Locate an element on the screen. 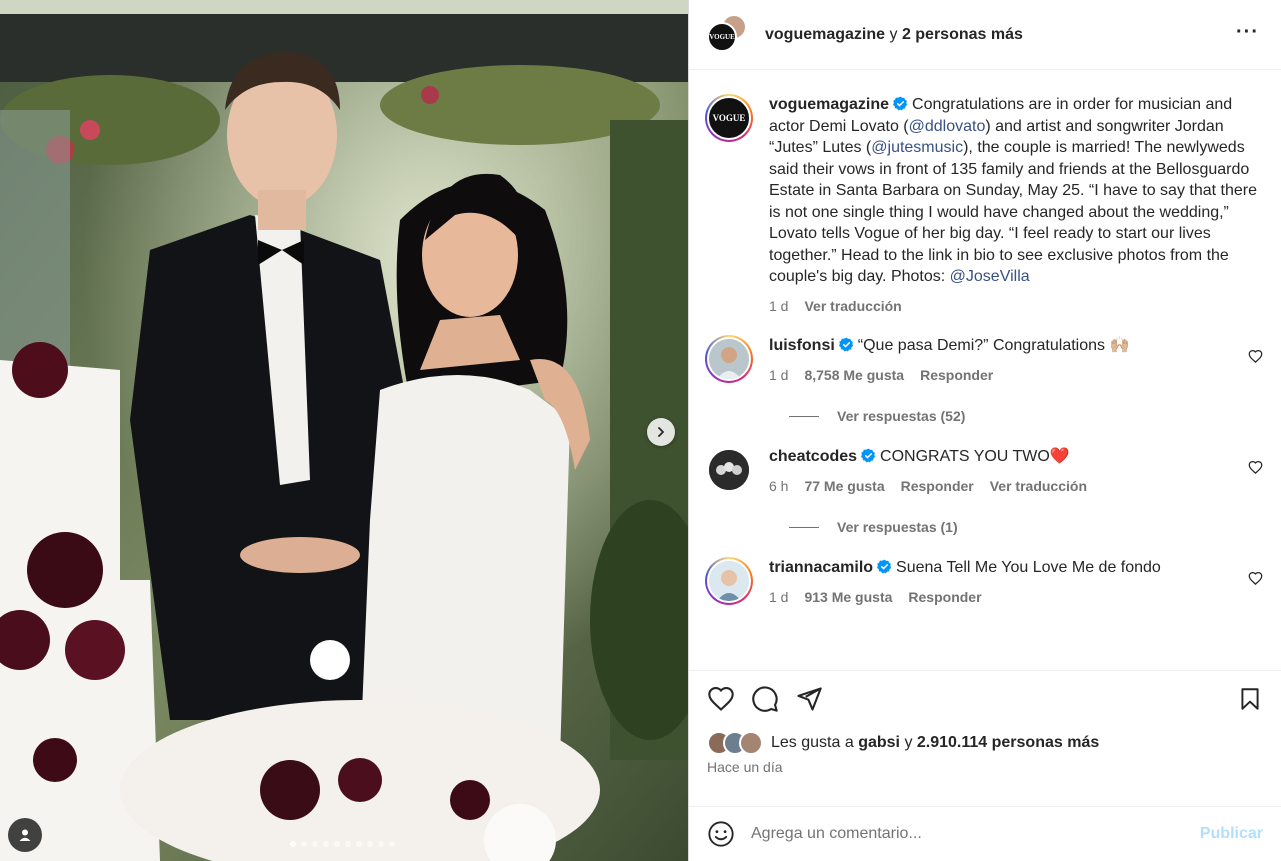 The width and height of the screenshot is (1281, 861). view-replies-button: Ver respuestas (1) is located at coordinates (1027, 527).